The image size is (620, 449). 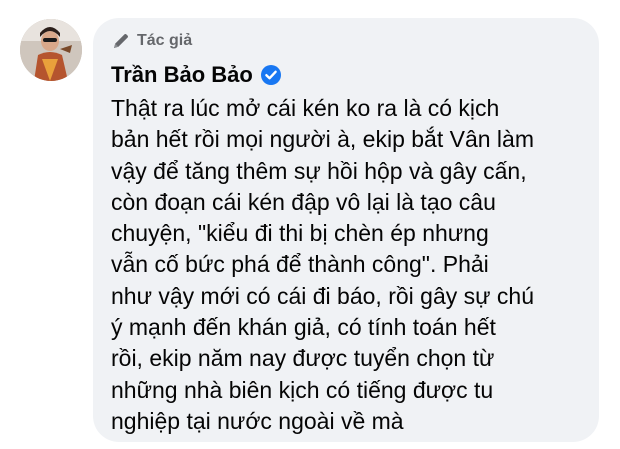 What do you see at coordinates (303, 327) in the screenshot?
I see `comment-line: ý mạnh đến khán giả, có tính toán hết` at bounding box center [303, 327].